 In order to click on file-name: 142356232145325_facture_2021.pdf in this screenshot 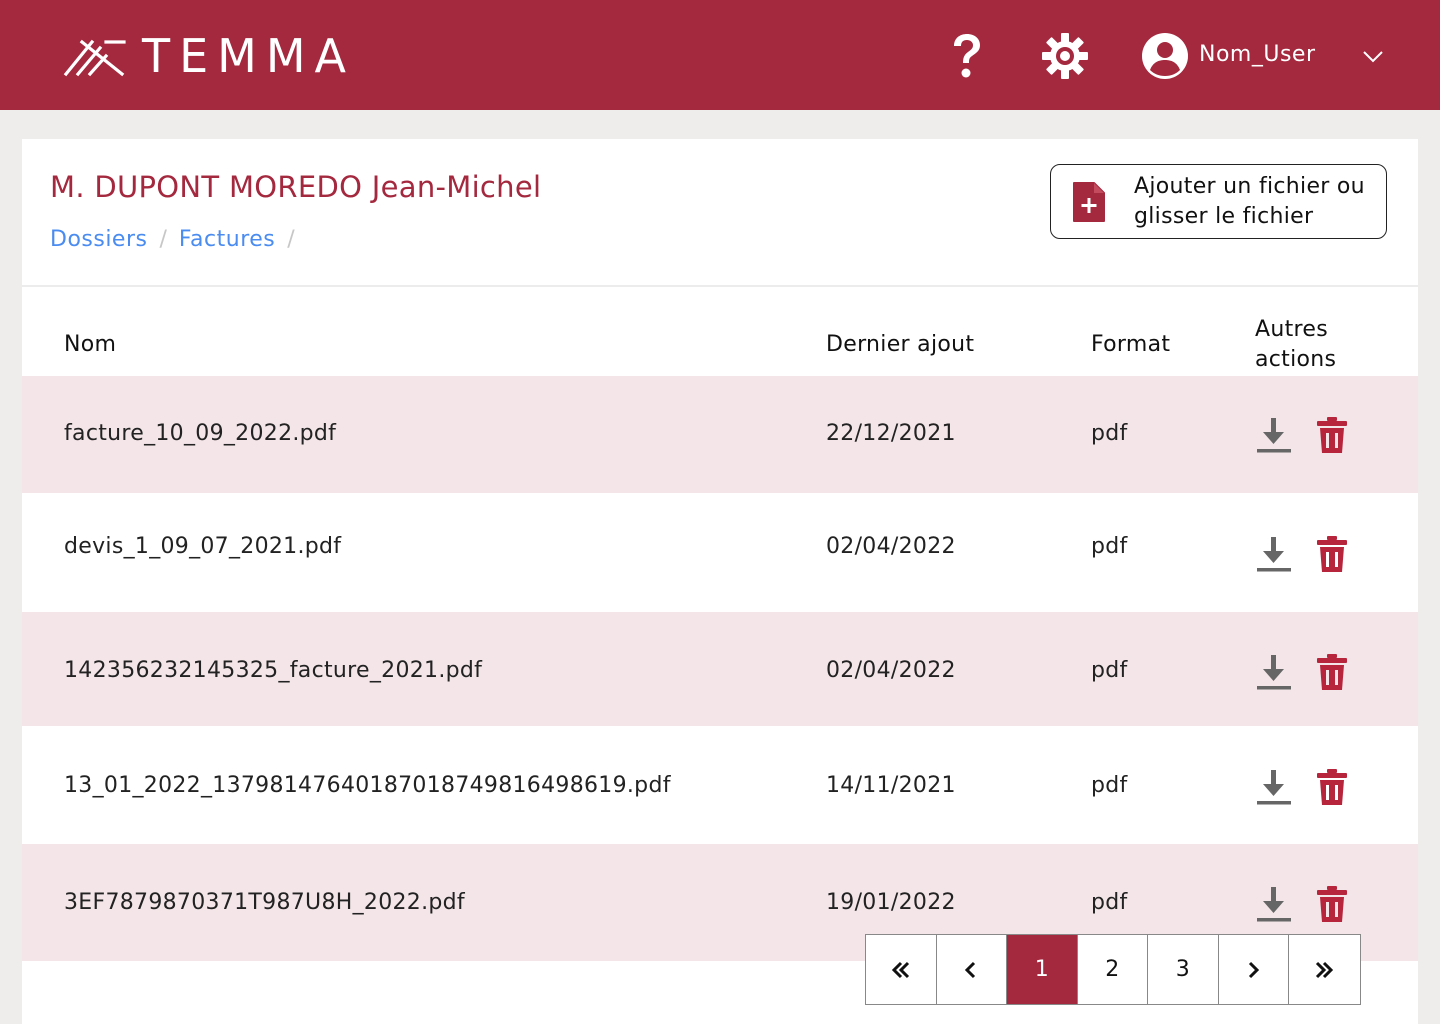, I will do `click(273, 671)`.